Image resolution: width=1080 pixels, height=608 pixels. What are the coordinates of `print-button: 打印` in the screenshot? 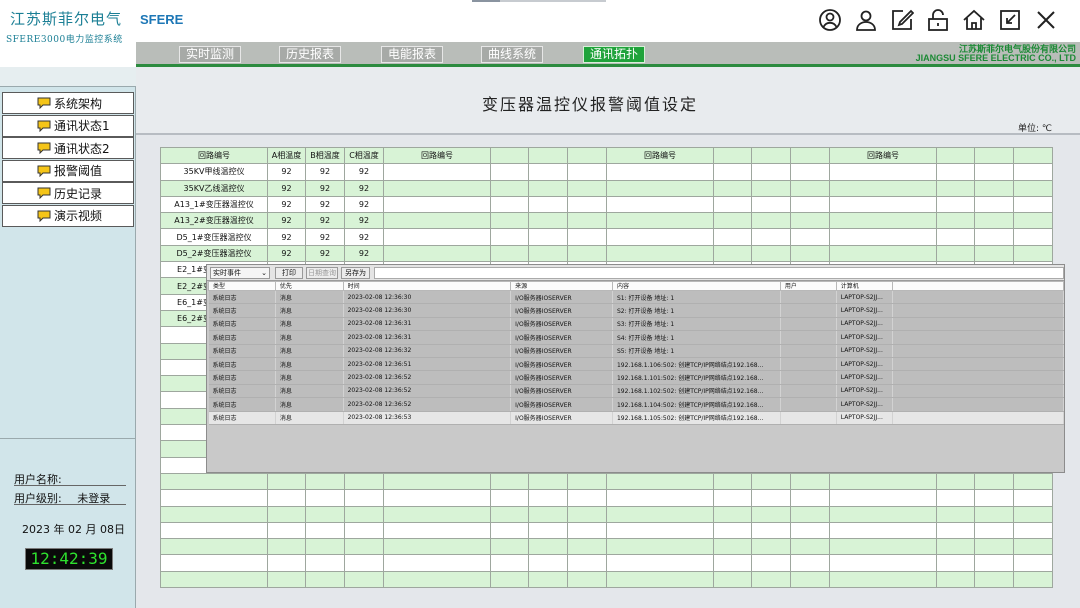 It's located at (289, 273).